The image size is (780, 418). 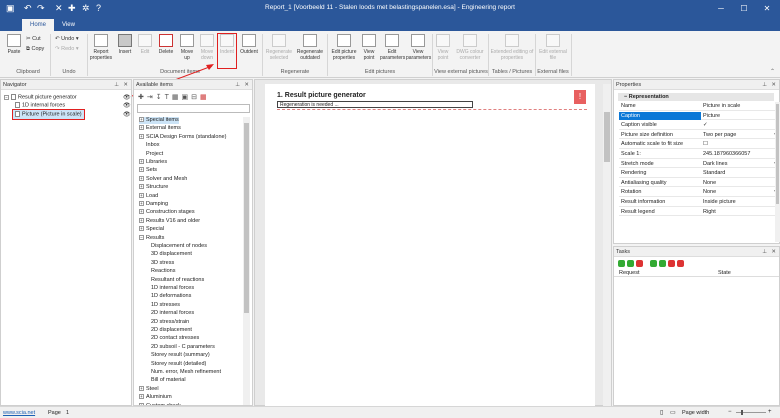 I want to click on property-value: None, so click(x=709, y=192).